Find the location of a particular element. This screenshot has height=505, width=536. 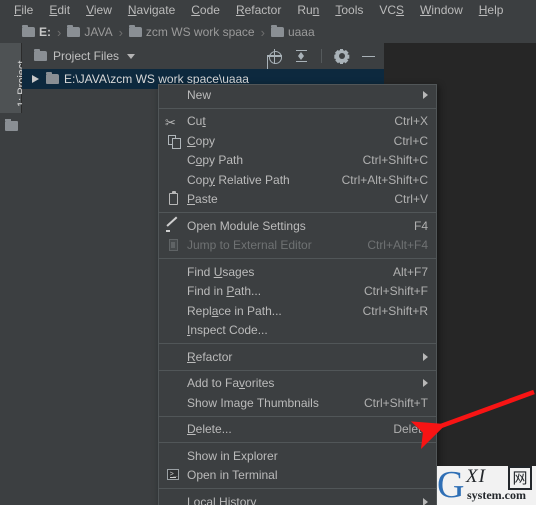

menubar-item-refactor: Refactor is located at coordinates (258, 10).